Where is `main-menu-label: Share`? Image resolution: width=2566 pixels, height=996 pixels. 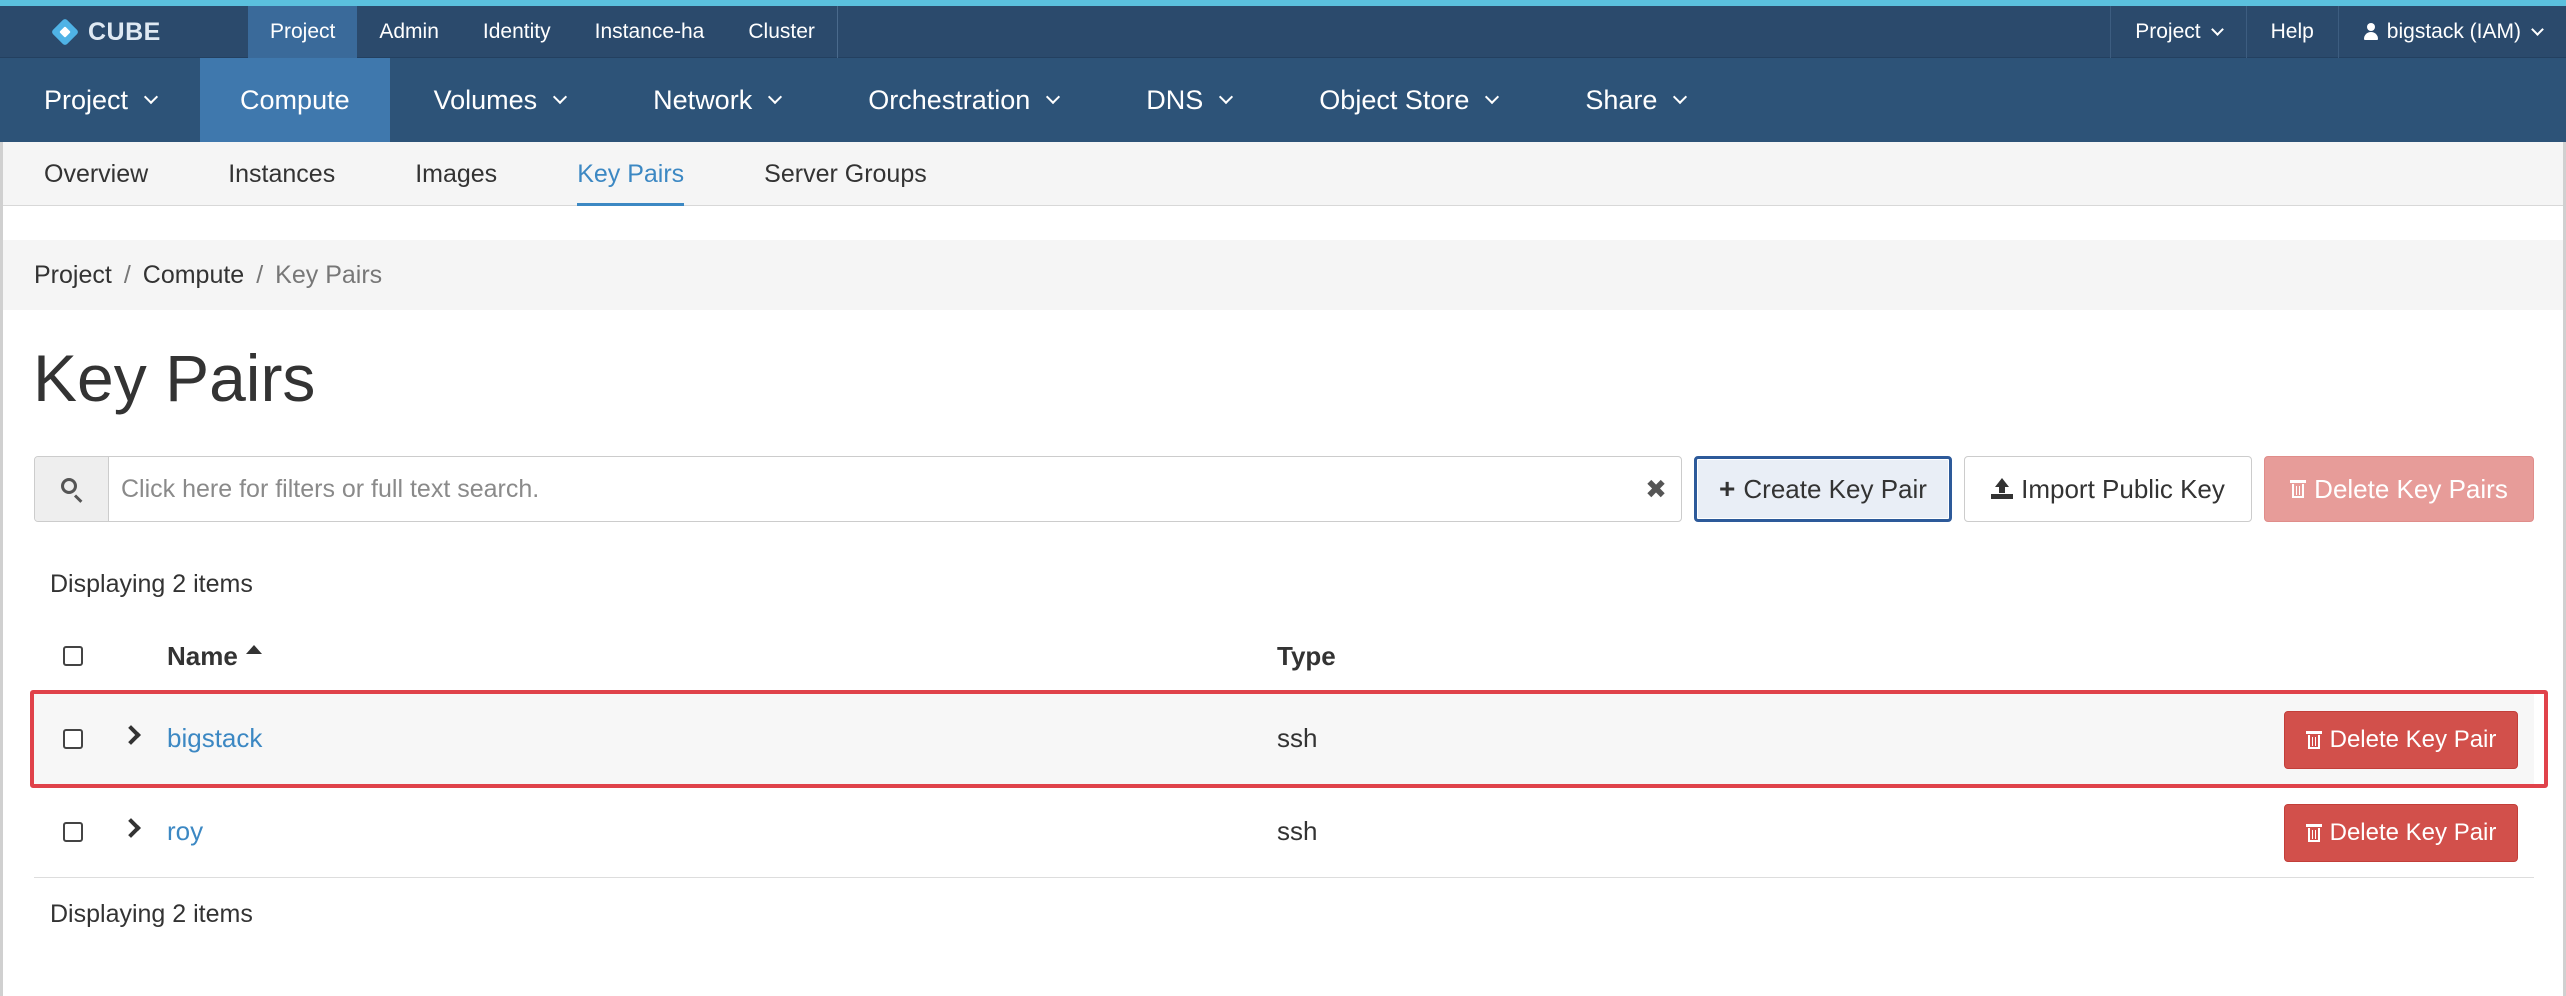
main-menu-label: Share is located at coordinates (1621, 99).